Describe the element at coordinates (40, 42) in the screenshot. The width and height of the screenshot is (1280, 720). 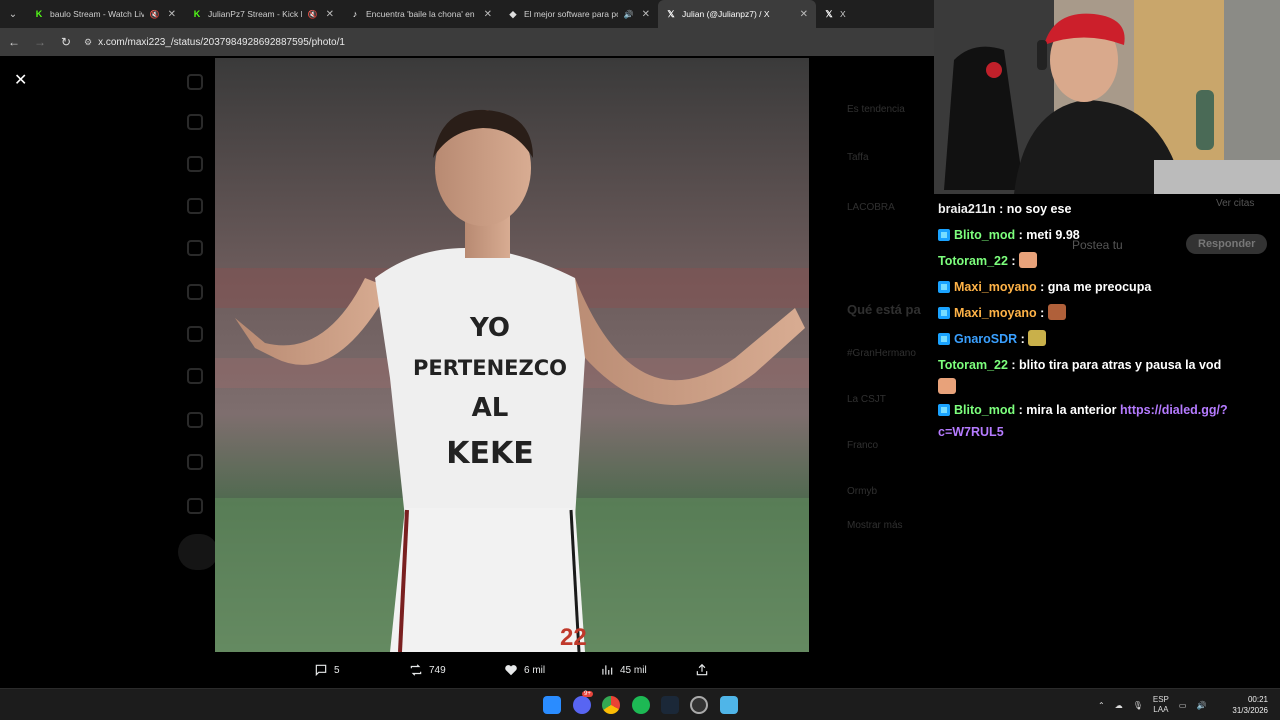
I see `forward-icon: →` at that location.